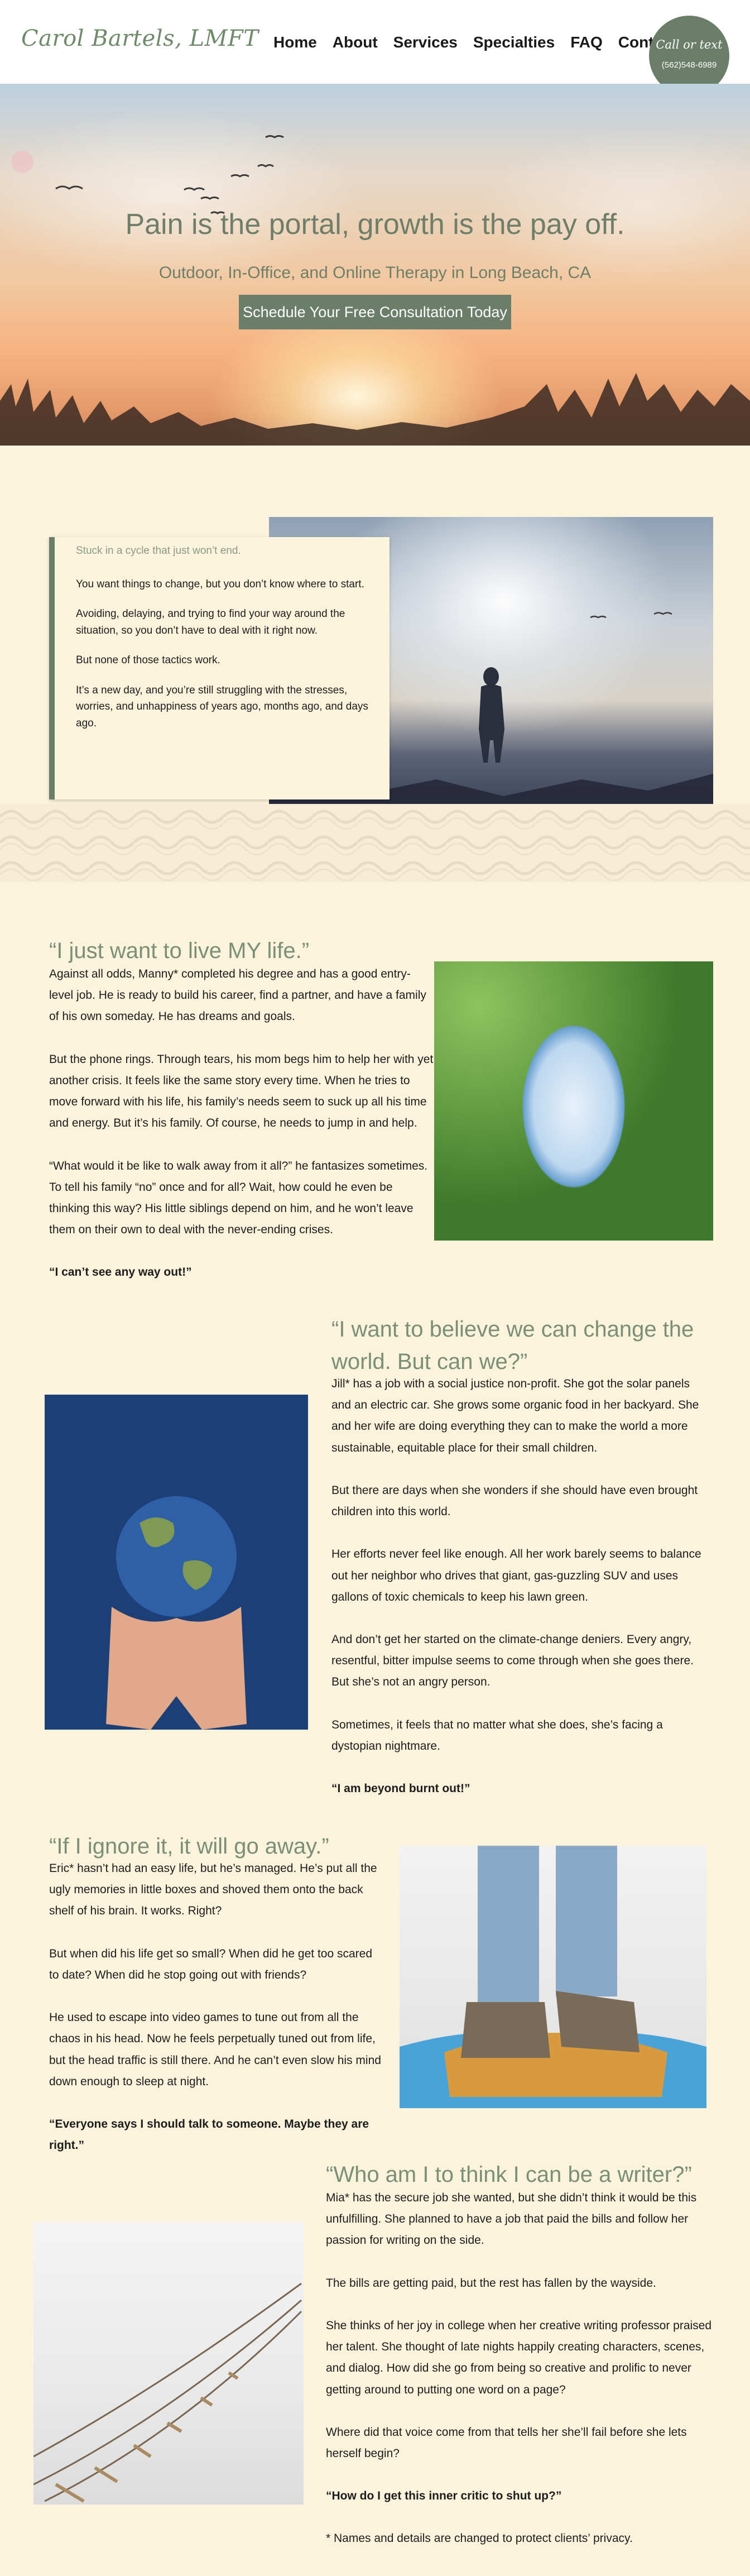 The image size is (750, 2576). What do you see at coordinates (158, 551) in the screenshot?
I see `intro-lead: Stuck in a cycle that just won’t end.` at bounding box center [158, 551].